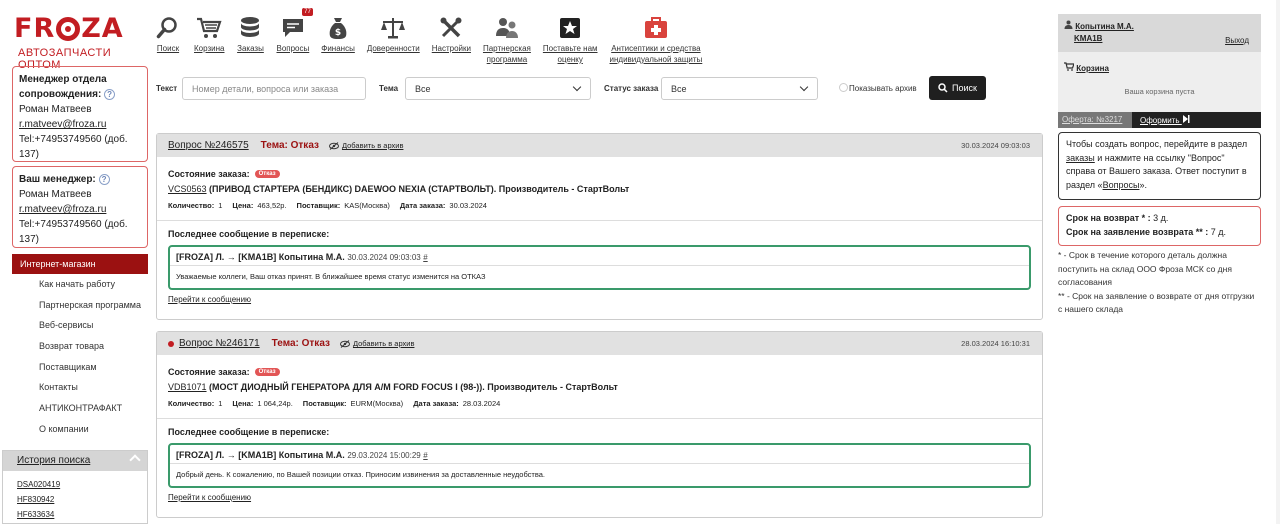 The width and height of the screenshot is (1280, 524). Describe the element at coordinates (80, 387) in the screenshot. I see `menu-item-contacts: Контакты` at that location.